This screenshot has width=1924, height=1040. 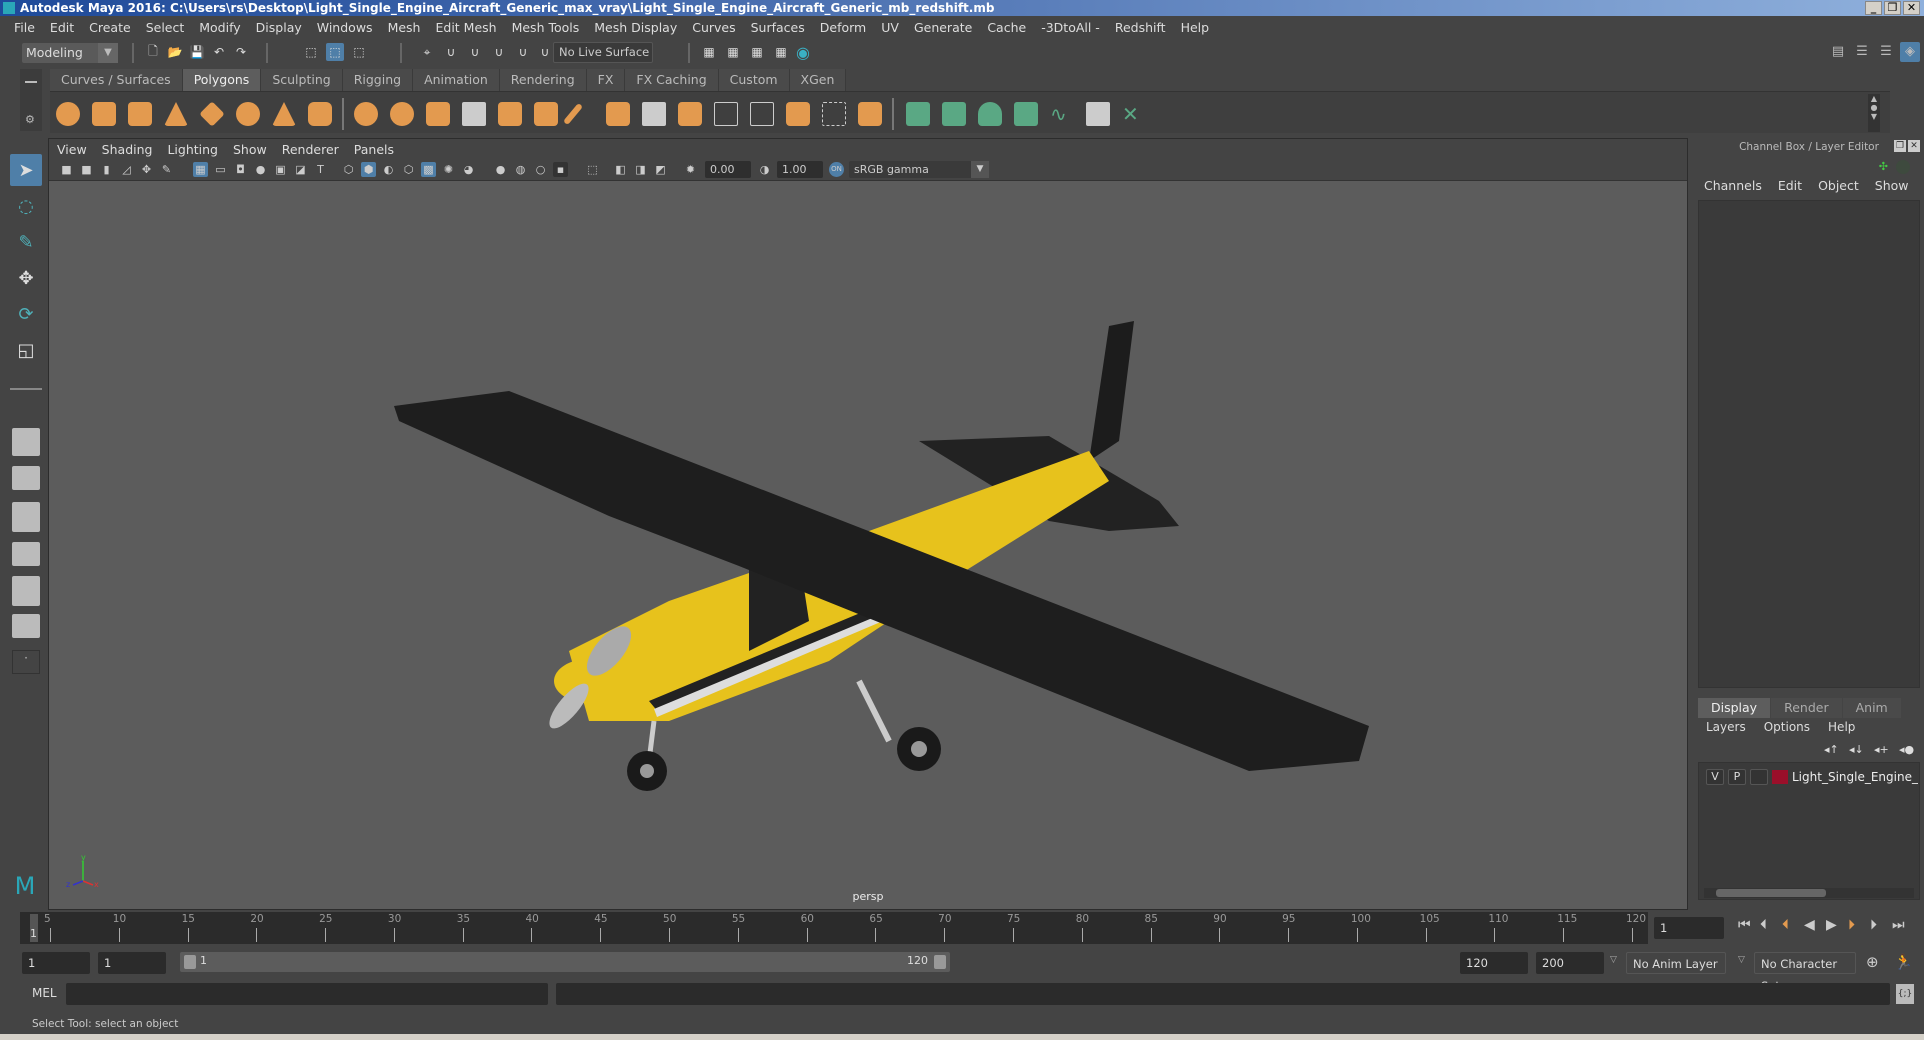 I want to click on spherical-map-icon, so click(x=990, y=114).